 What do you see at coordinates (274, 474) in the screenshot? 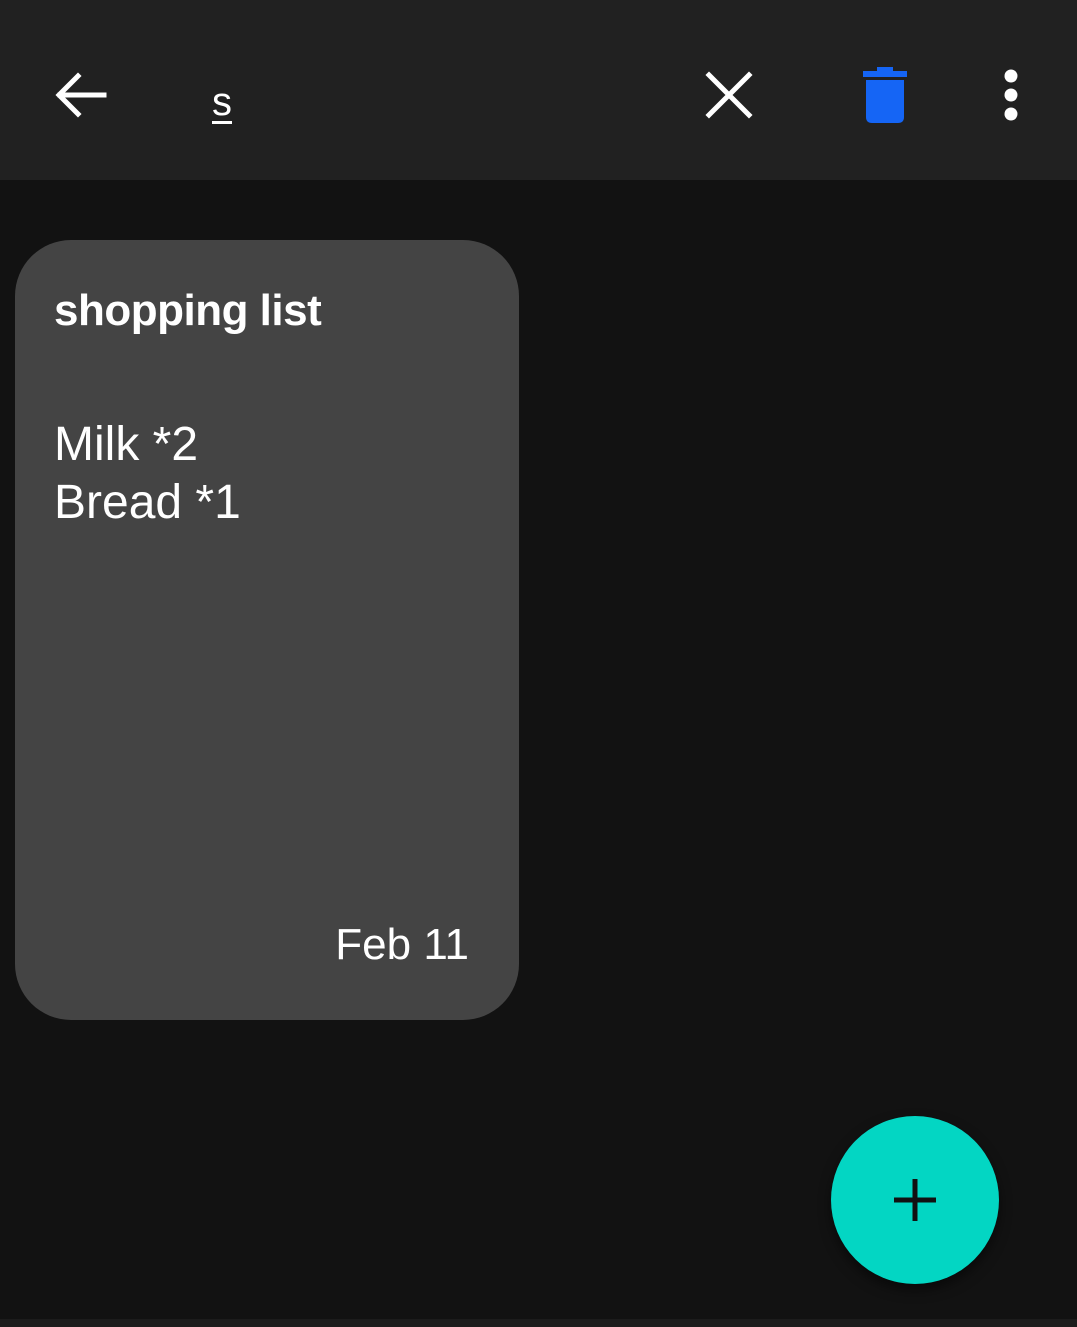
I see `note-body: Milk *2 Bread *1` at bounding box center [274, 474].